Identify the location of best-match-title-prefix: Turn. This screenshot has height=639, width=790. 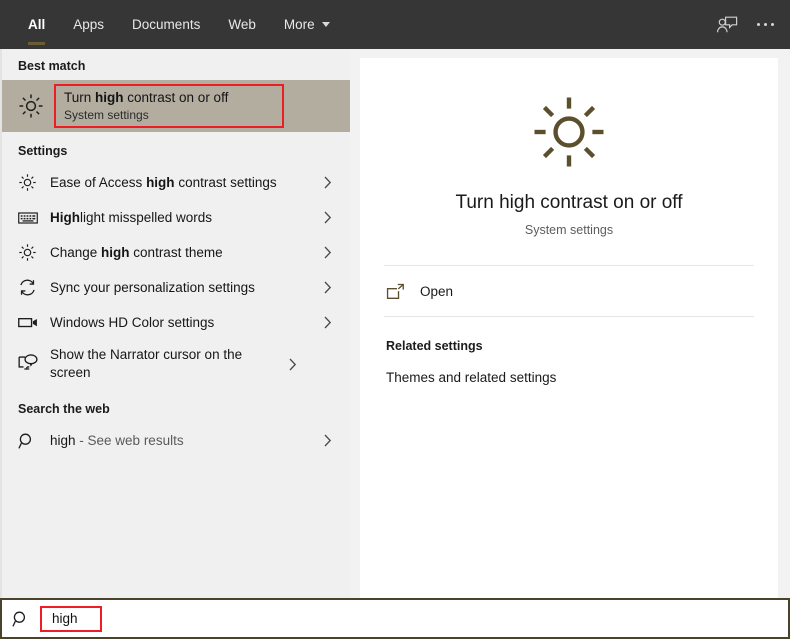
(80, 97).